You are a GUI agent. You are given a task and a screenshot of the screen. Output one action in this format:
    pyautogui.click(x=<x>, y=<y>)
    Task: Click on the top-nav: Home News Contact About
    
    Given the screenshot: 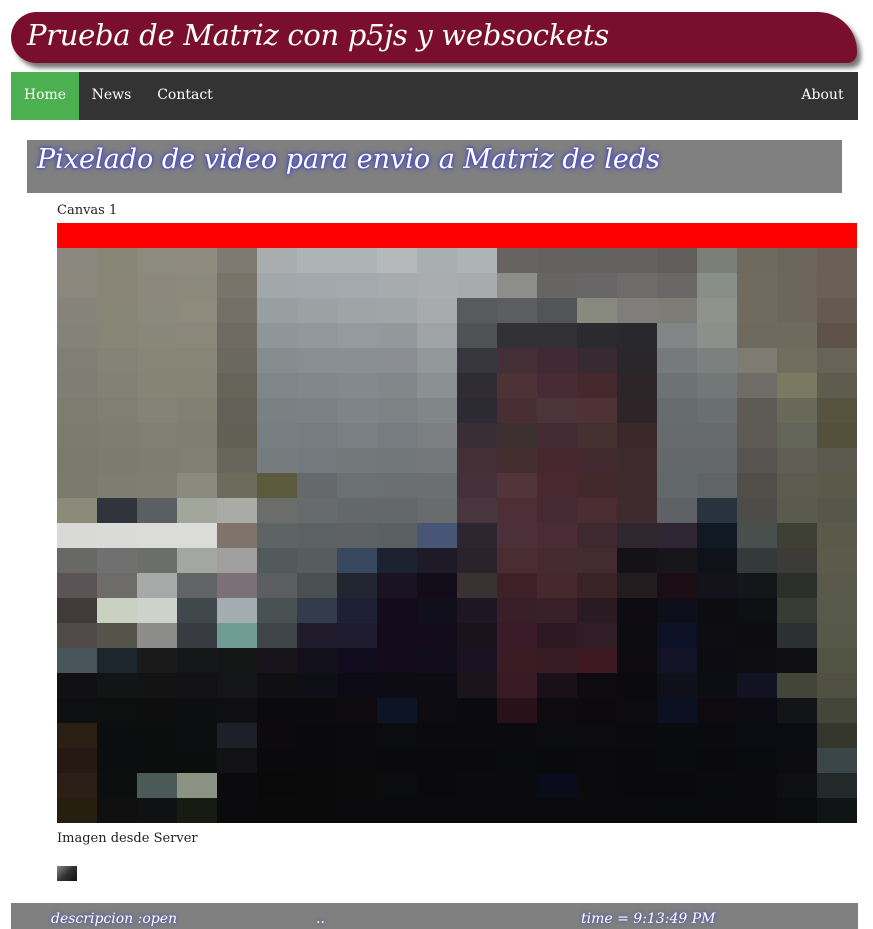 What is the action you would take?
    pyautogui.click(x=434, y=96)
    